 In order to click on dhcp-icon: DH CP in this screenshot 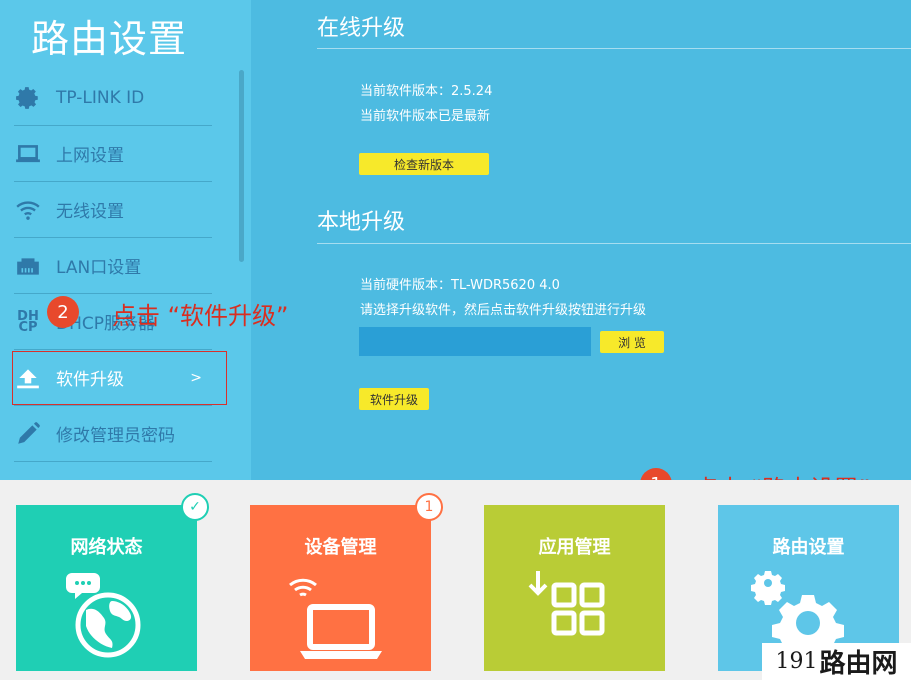, I will do `click(28, 321)`.